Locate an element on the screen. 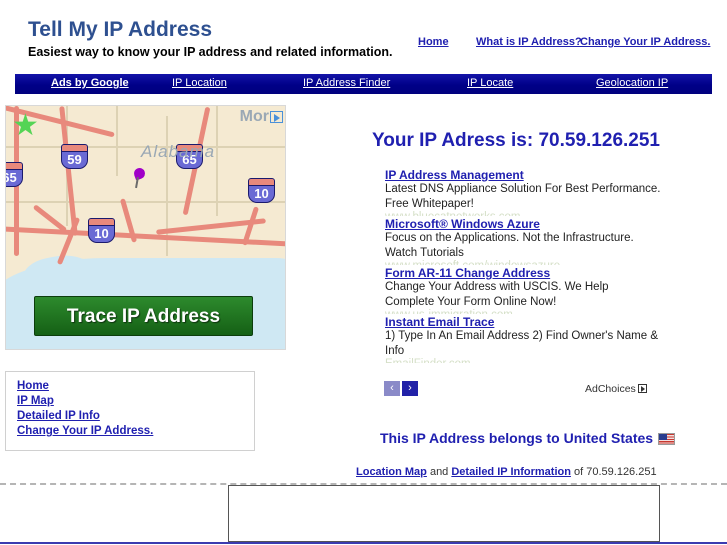 The width and height of the screenshot is (727, 545). ad-prev-arrow-icon: ‹ is located at coordinates (392, 388).